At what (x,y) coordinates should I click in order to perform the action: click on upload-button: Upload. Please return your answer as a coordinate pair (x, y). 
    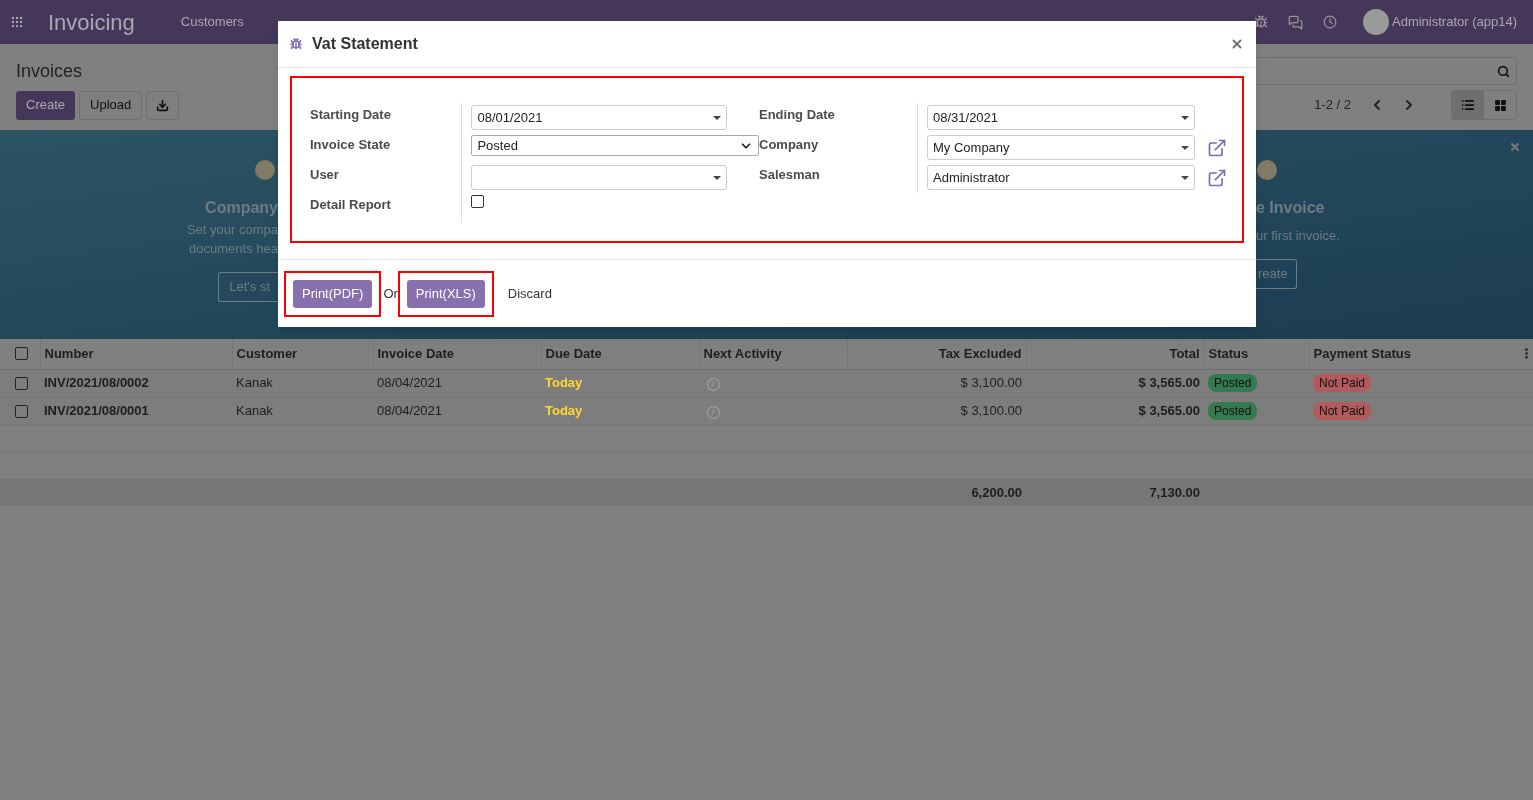
    Looking at the image, I should click on (111, 105).